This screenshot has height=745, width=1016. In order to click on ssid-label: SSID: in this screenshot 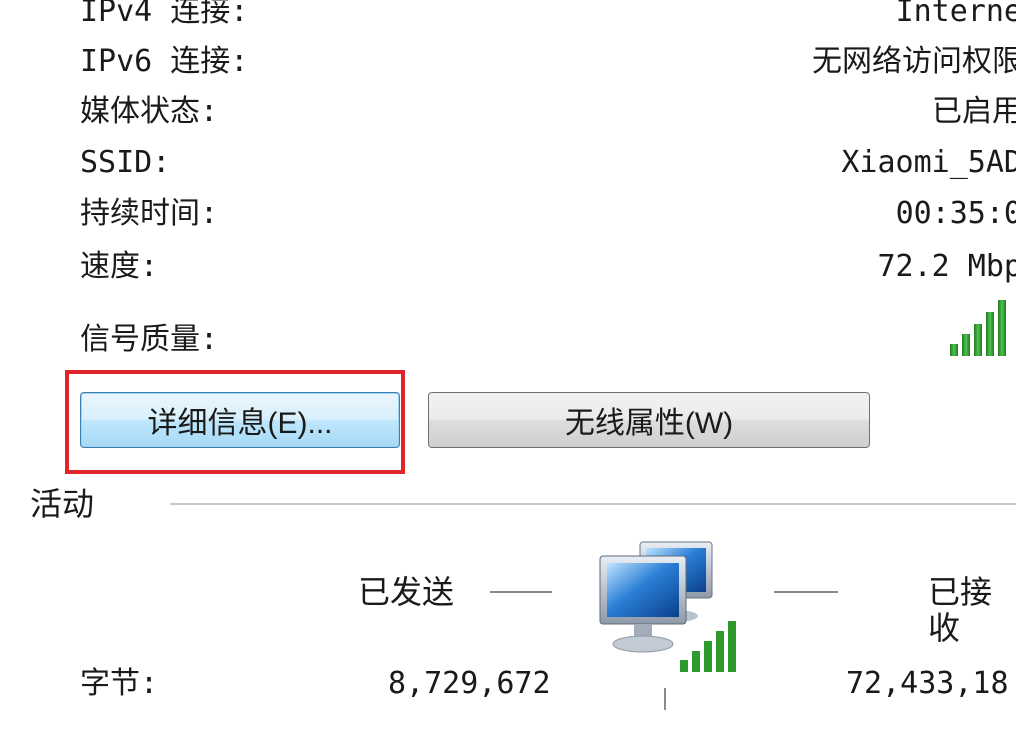, I will do `click(125, 162)`.